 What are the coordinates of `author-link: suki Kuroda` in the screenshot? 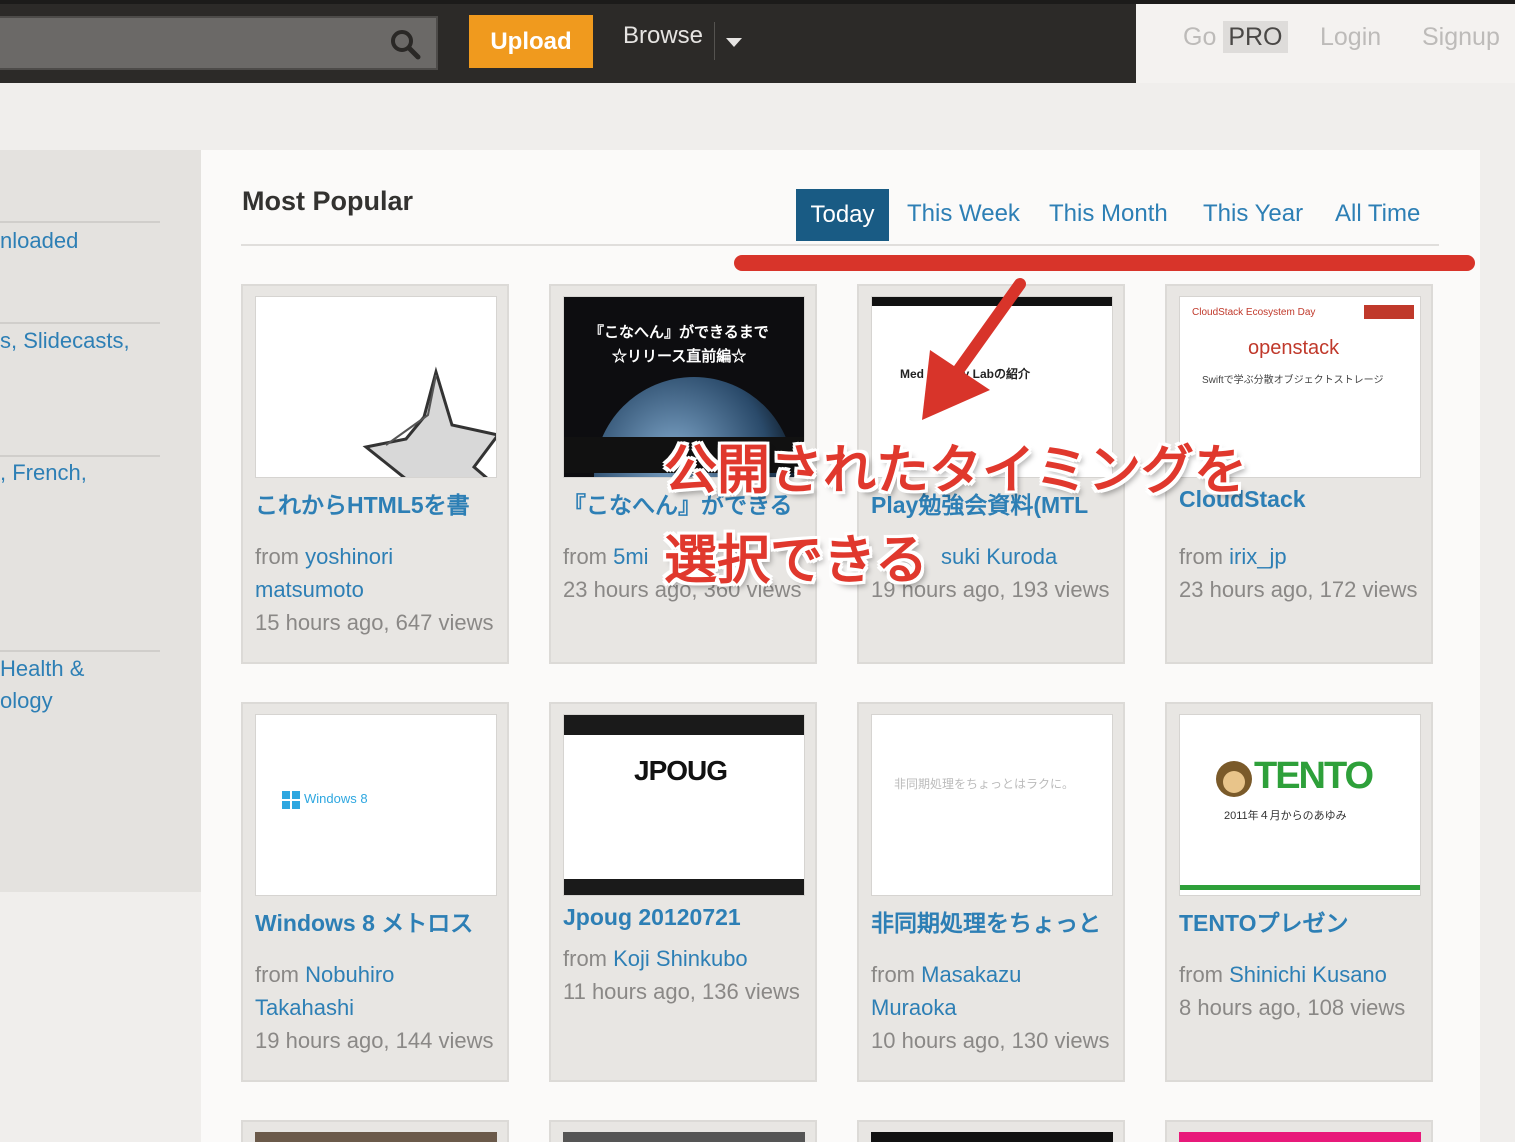 It's located at (999, 556).